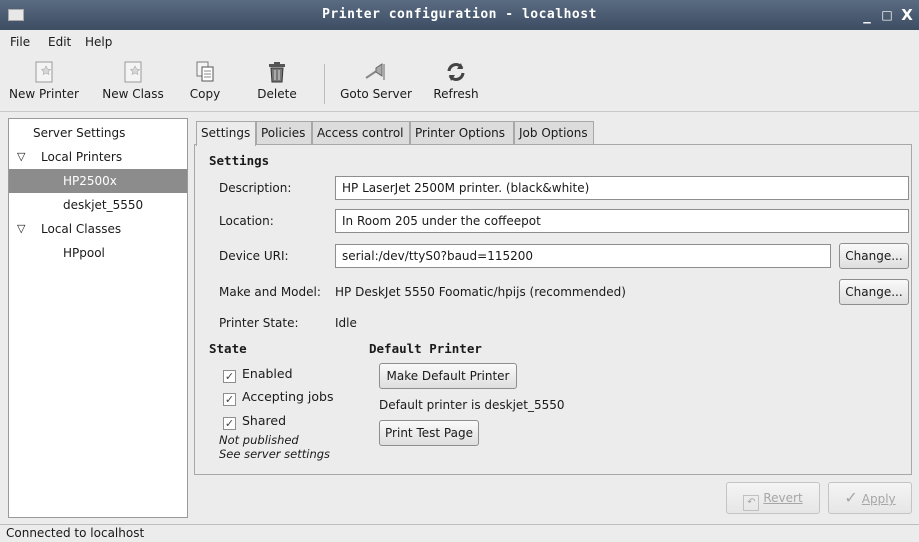 The image size is (919, 542). I want to click on new-printer-label: New Printer, so click(44, 94).